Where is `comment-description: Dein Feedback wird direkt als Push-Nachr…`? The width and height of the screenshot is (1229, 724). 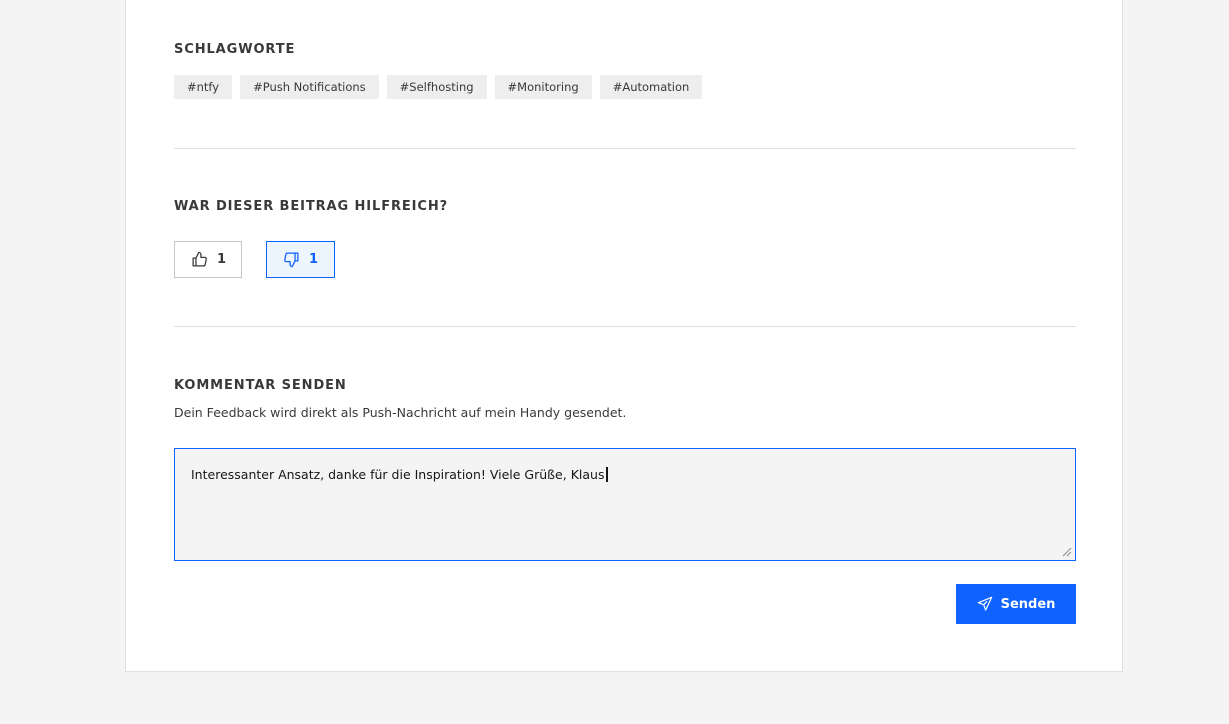
comment-description: Dein Feedback wird direkt als Push-Nachr… is located at coordinates (400, 412).